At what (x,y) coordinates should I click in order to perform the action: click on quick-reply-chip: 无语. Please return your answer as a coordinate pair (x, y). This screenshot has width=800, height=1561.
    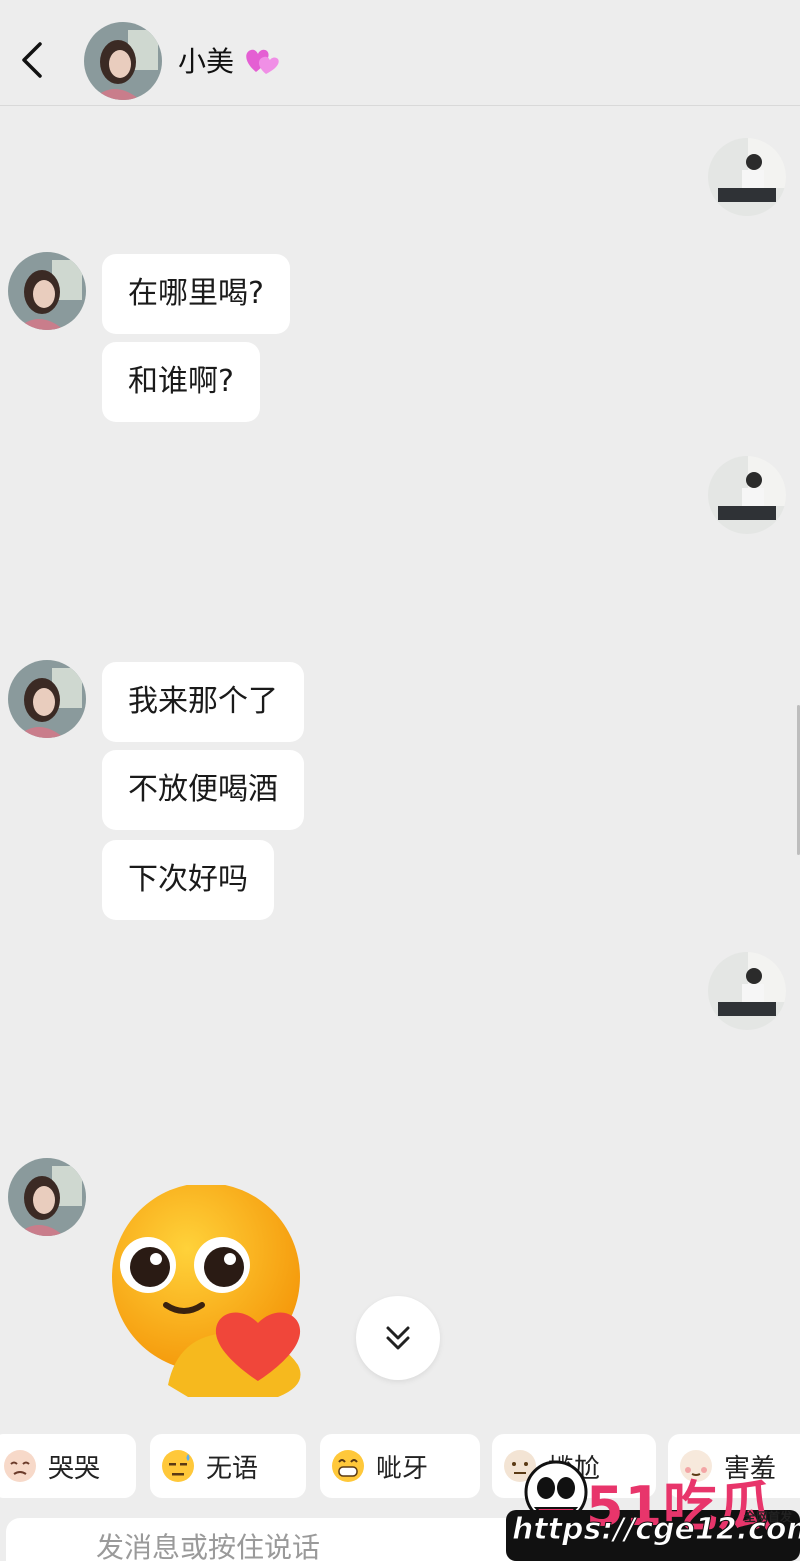
    Looking at the image, I should click on (228, 1466).